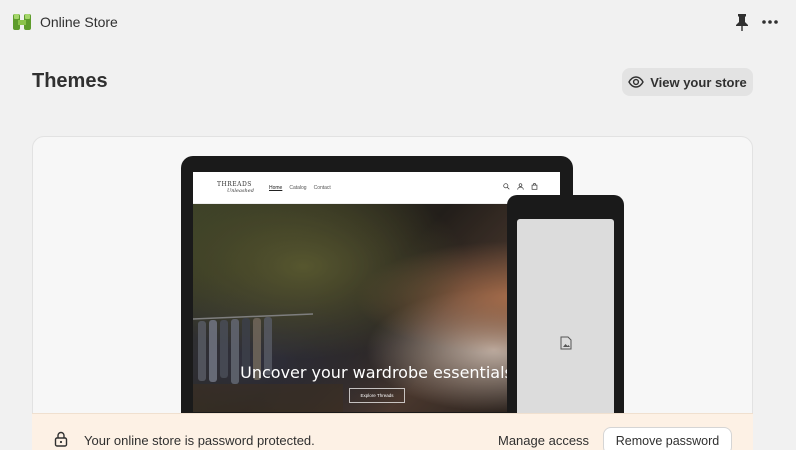  I want to click on preview-hero-heading: Uncover your wardrobe essentials, so click(376, 372).